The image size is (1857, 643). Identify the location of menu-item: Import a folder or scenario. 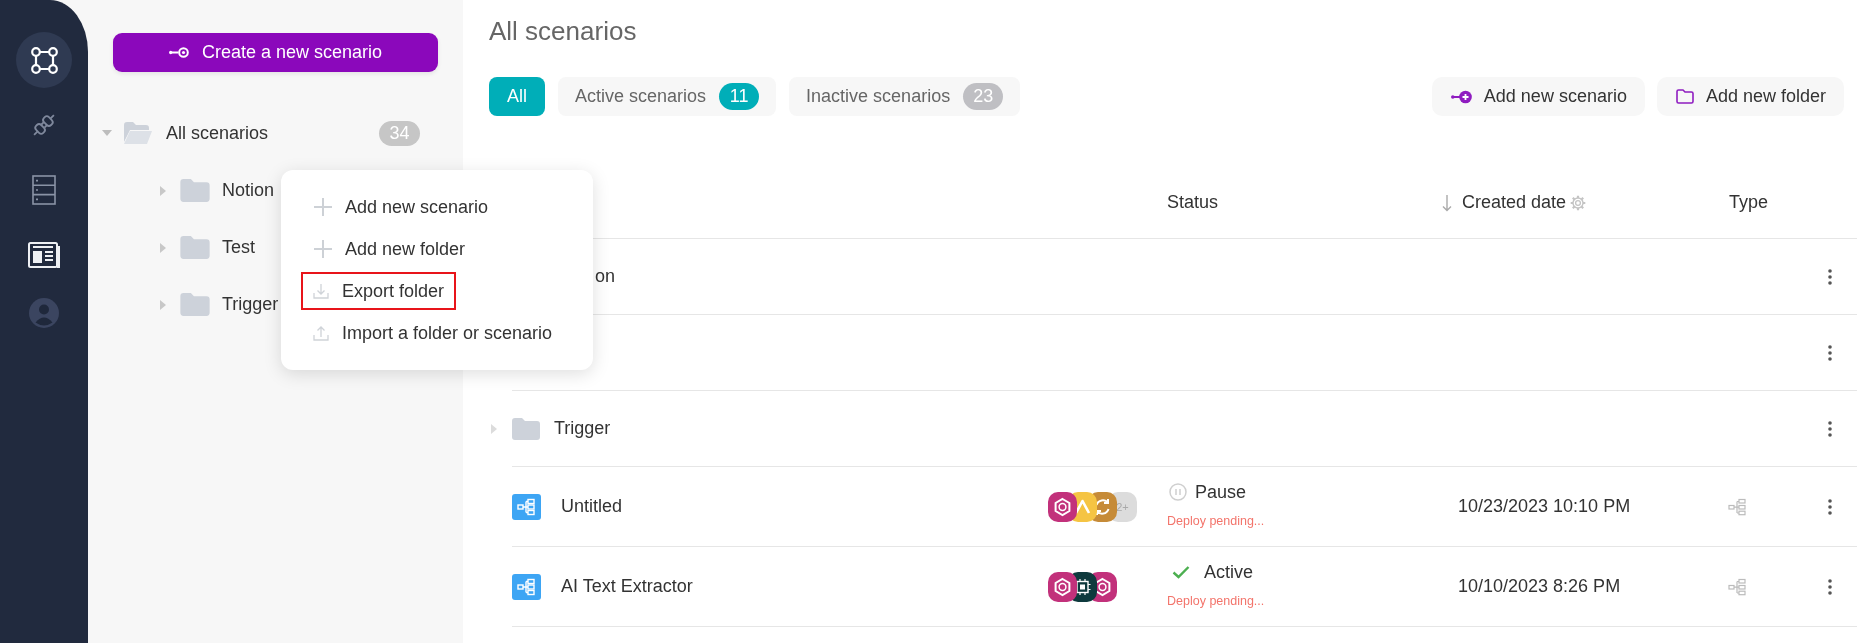
(433, 333).